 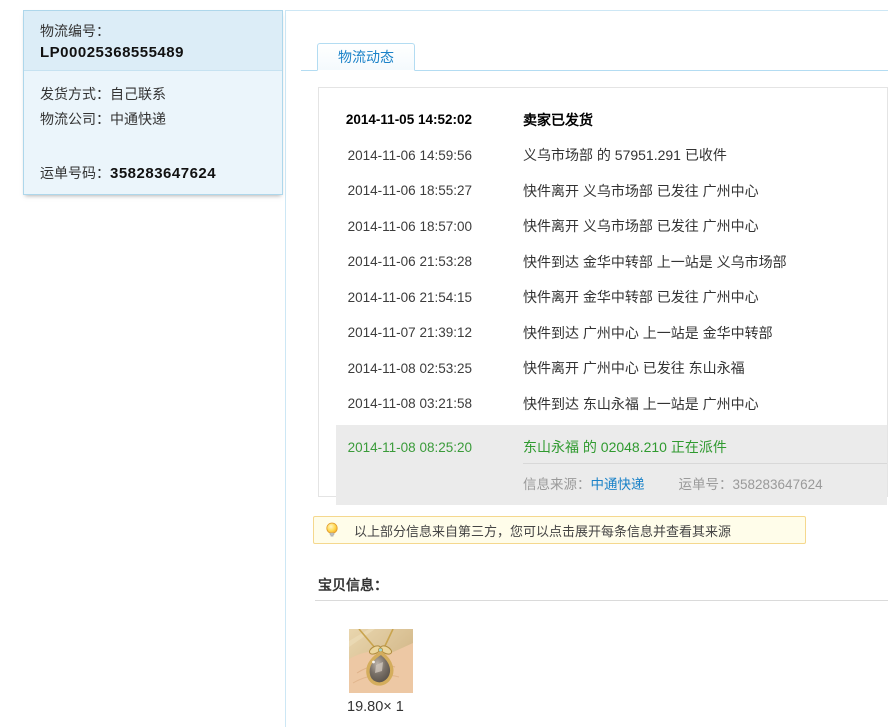 What do you see at coordinates (409, 226) in the screenshot?
I see `event-time: 2014-11-06 18:57:00` at bounding box center [409, 226].